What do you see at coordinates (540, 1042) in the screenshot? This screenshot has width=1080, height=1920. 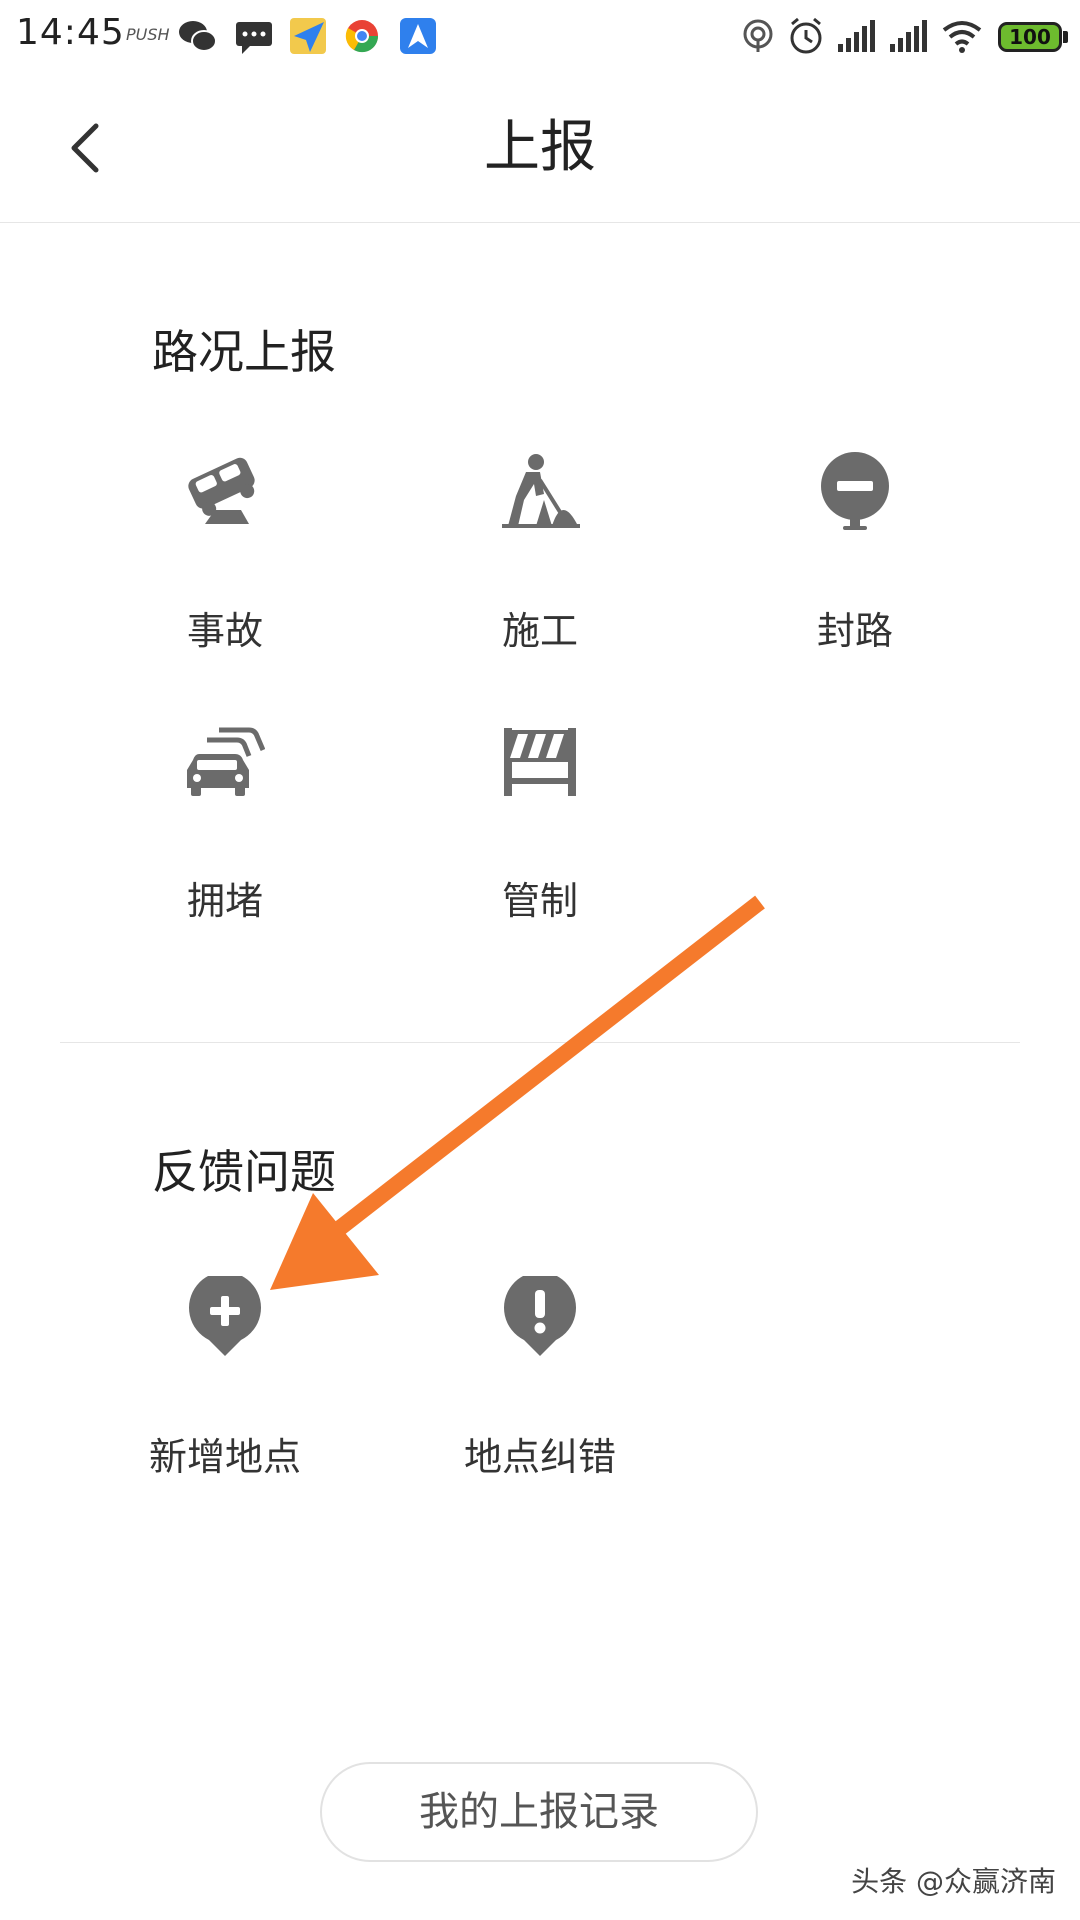 I see `section-divider` at bounding box center [540, 1042].